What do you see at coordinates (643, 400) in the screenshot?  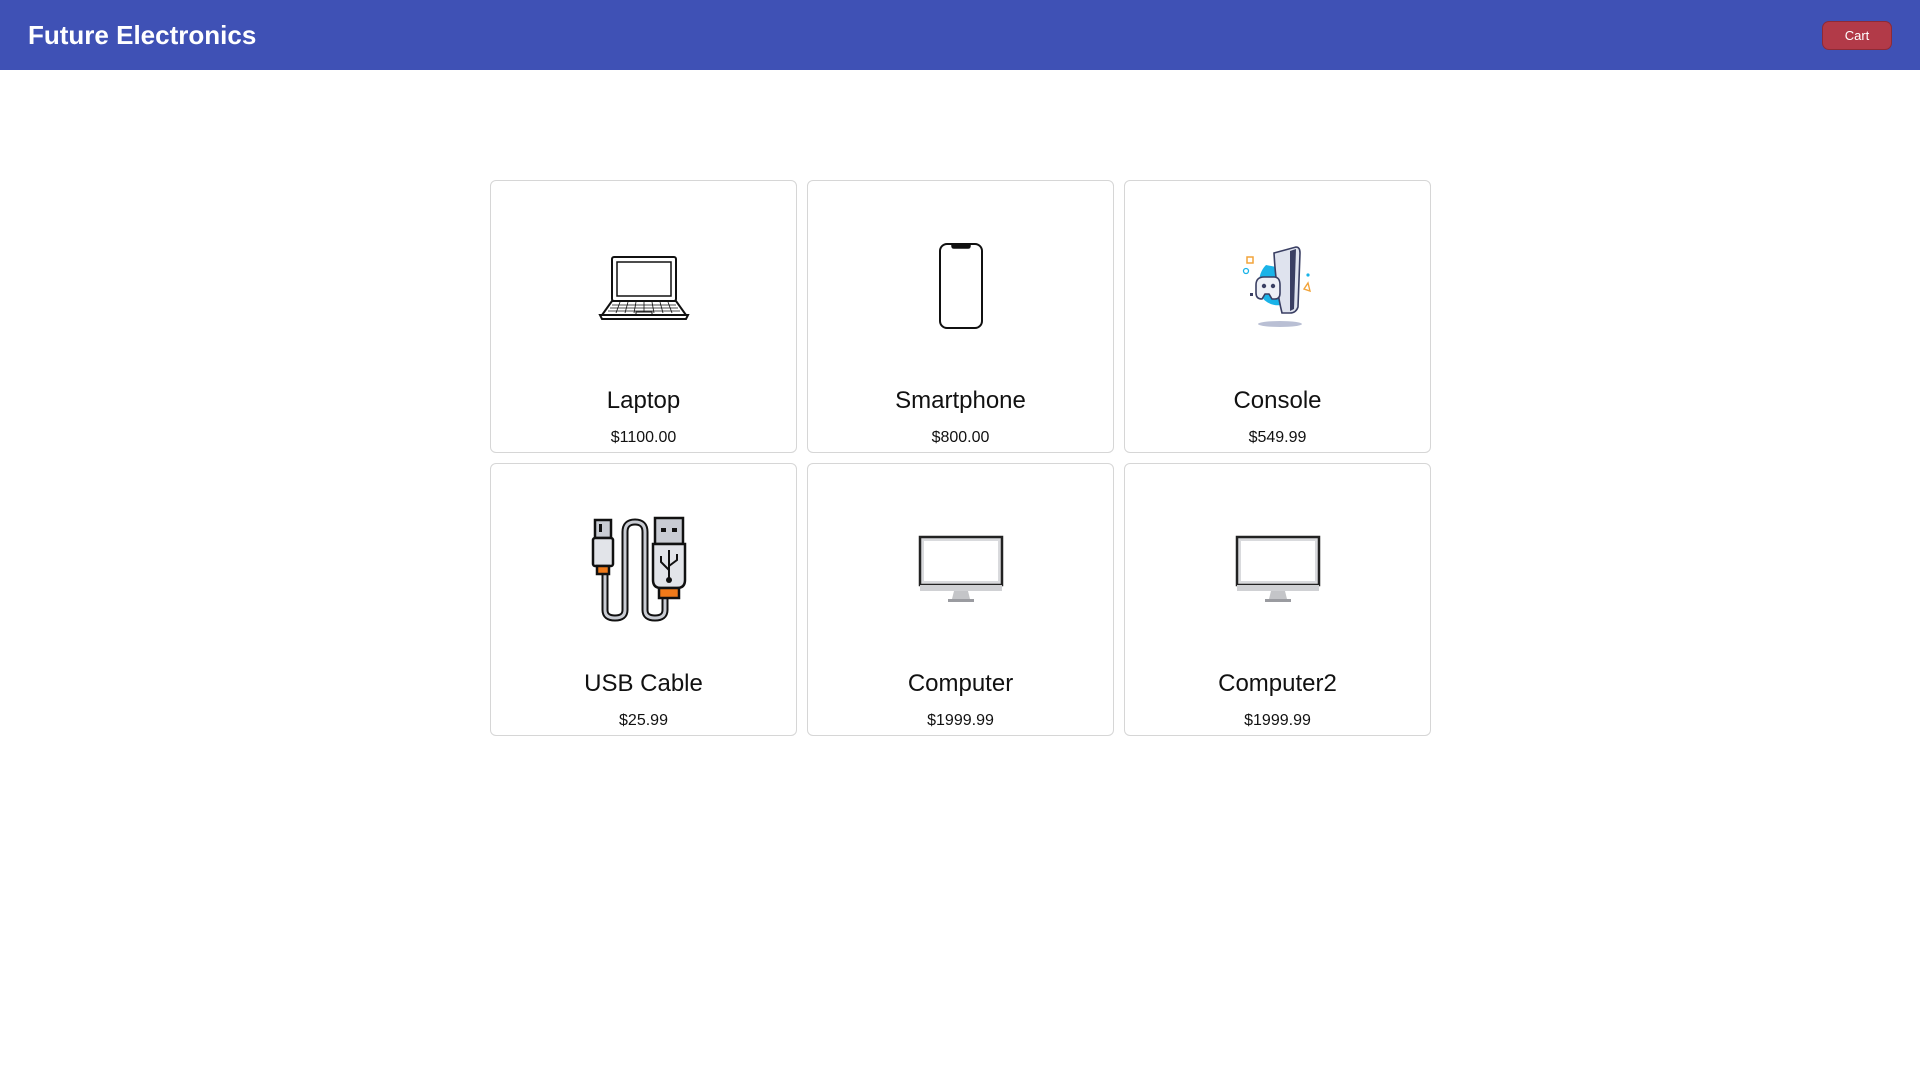 I see `product-name: Laptop` at bounding box center [643, 400].